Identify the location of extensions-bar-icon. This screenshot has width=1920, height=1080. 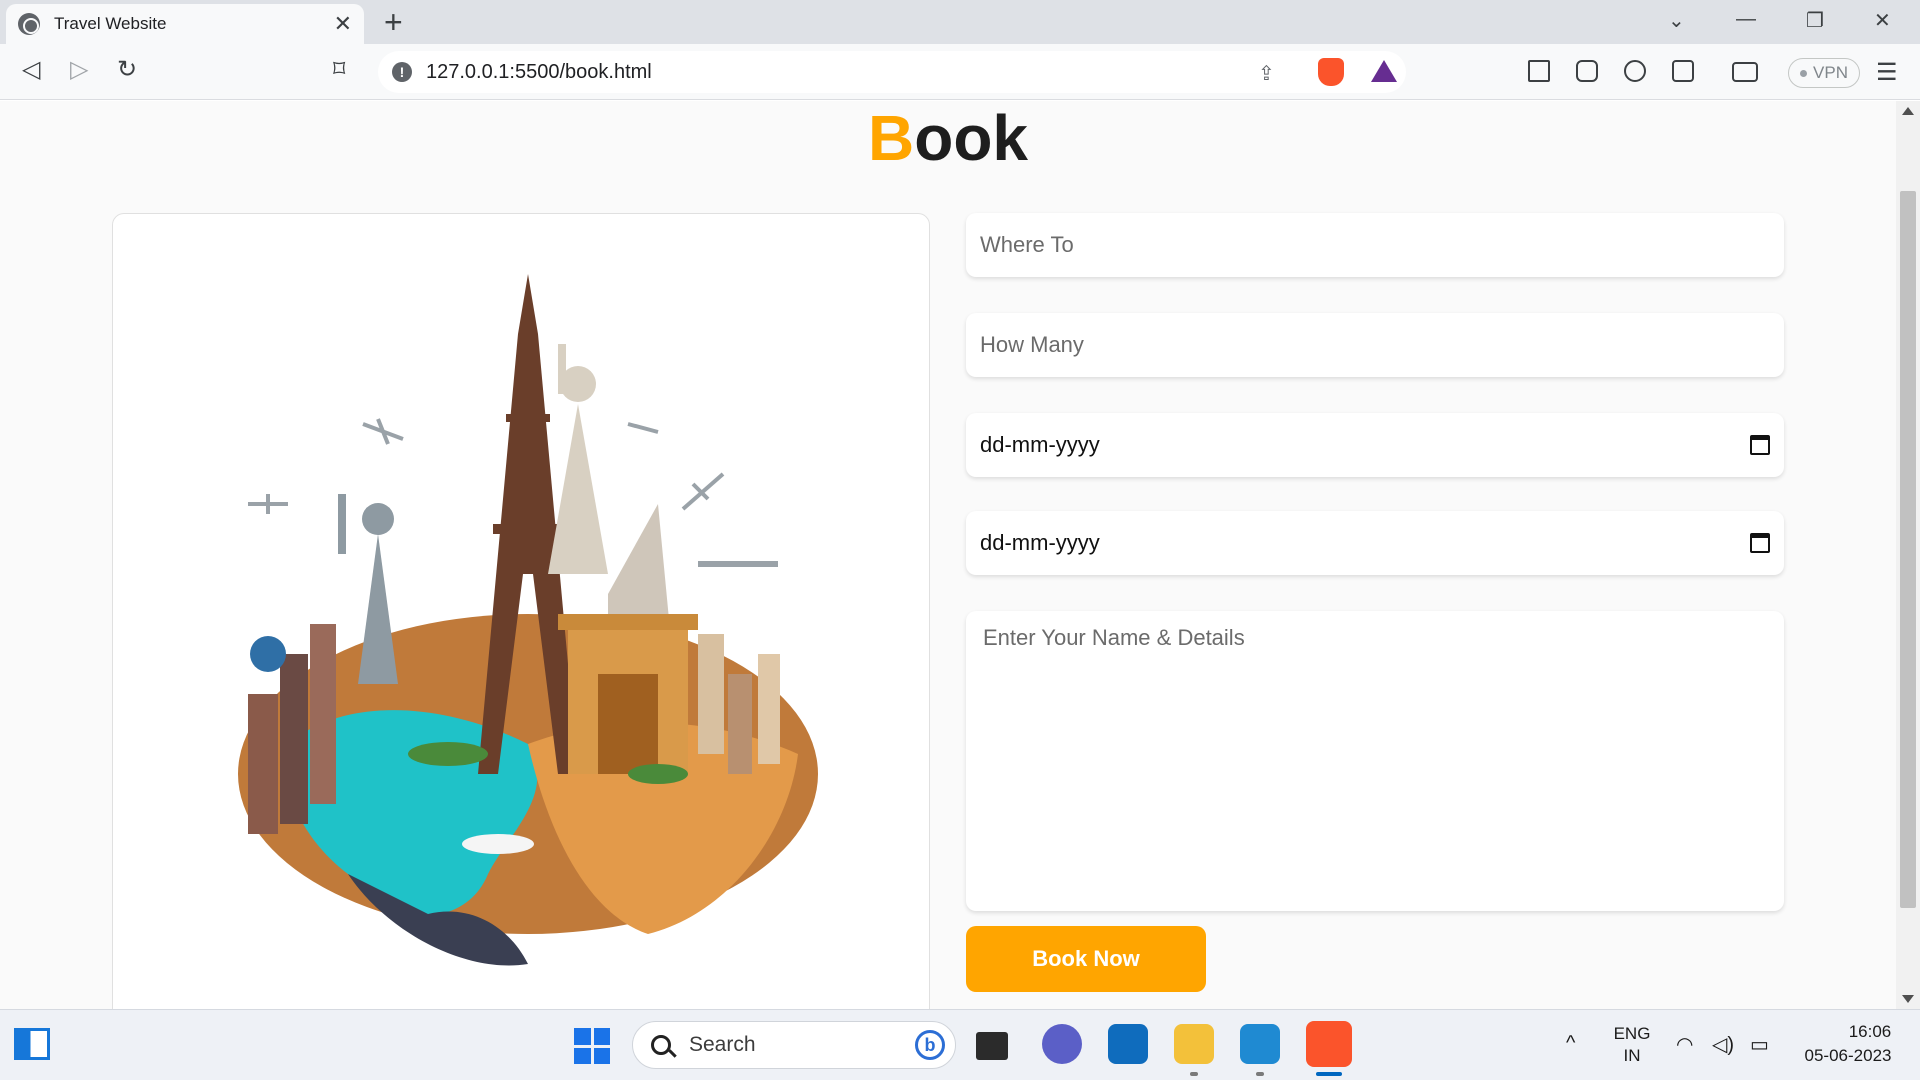
(1539, 71).